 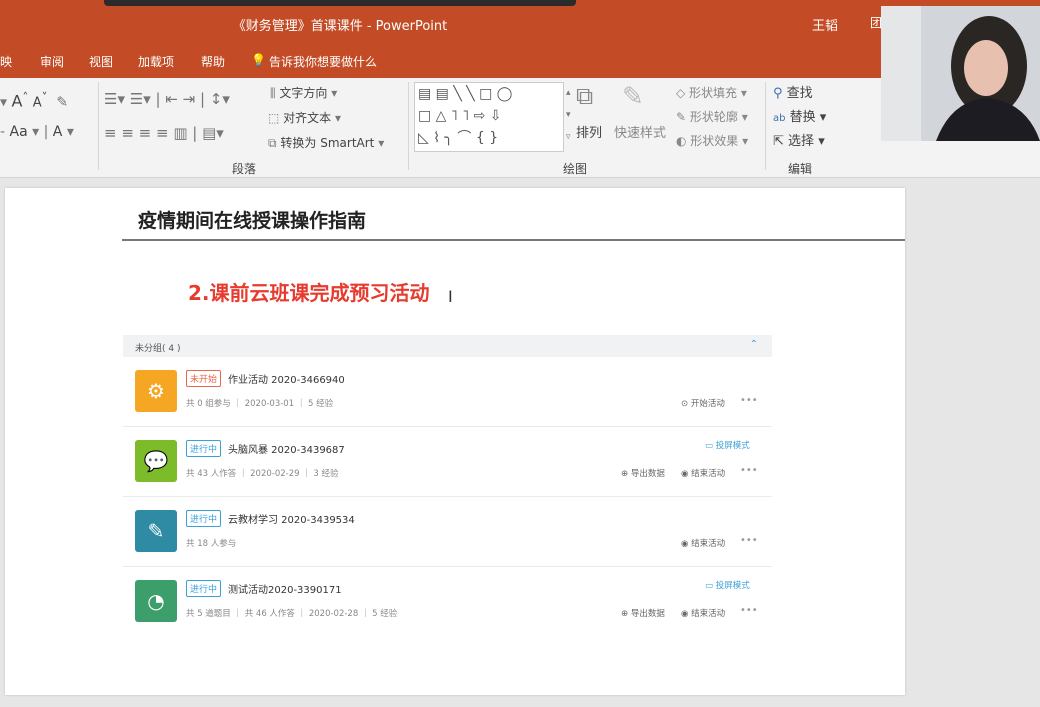 I want to click on drawing-group-label: 绘图, so click(x=575, y=169).